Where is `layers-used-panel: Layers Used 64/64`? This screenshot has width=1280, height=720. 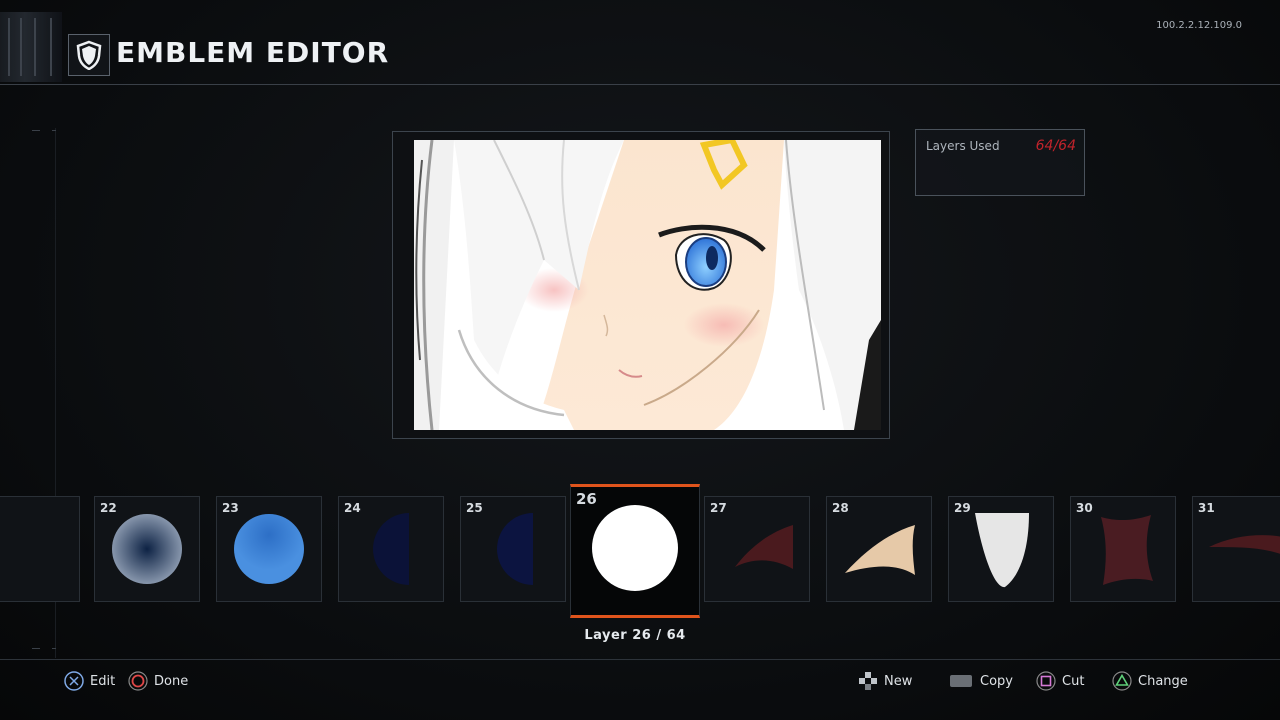 layers-used-panel: Layers Used 64/64 is located at coordinates (1000, 162).